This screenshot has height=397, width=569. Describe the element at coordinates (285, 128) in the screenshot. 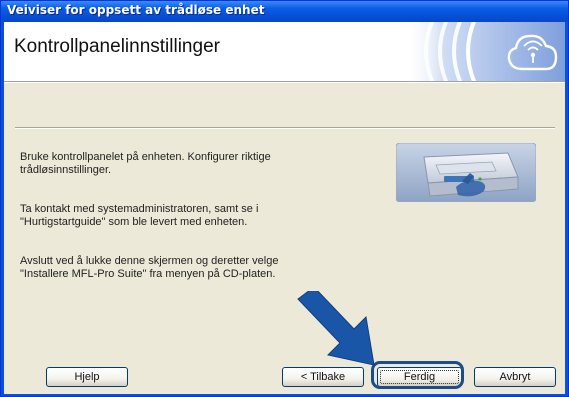

I see `content-divider-highlight` at that location.